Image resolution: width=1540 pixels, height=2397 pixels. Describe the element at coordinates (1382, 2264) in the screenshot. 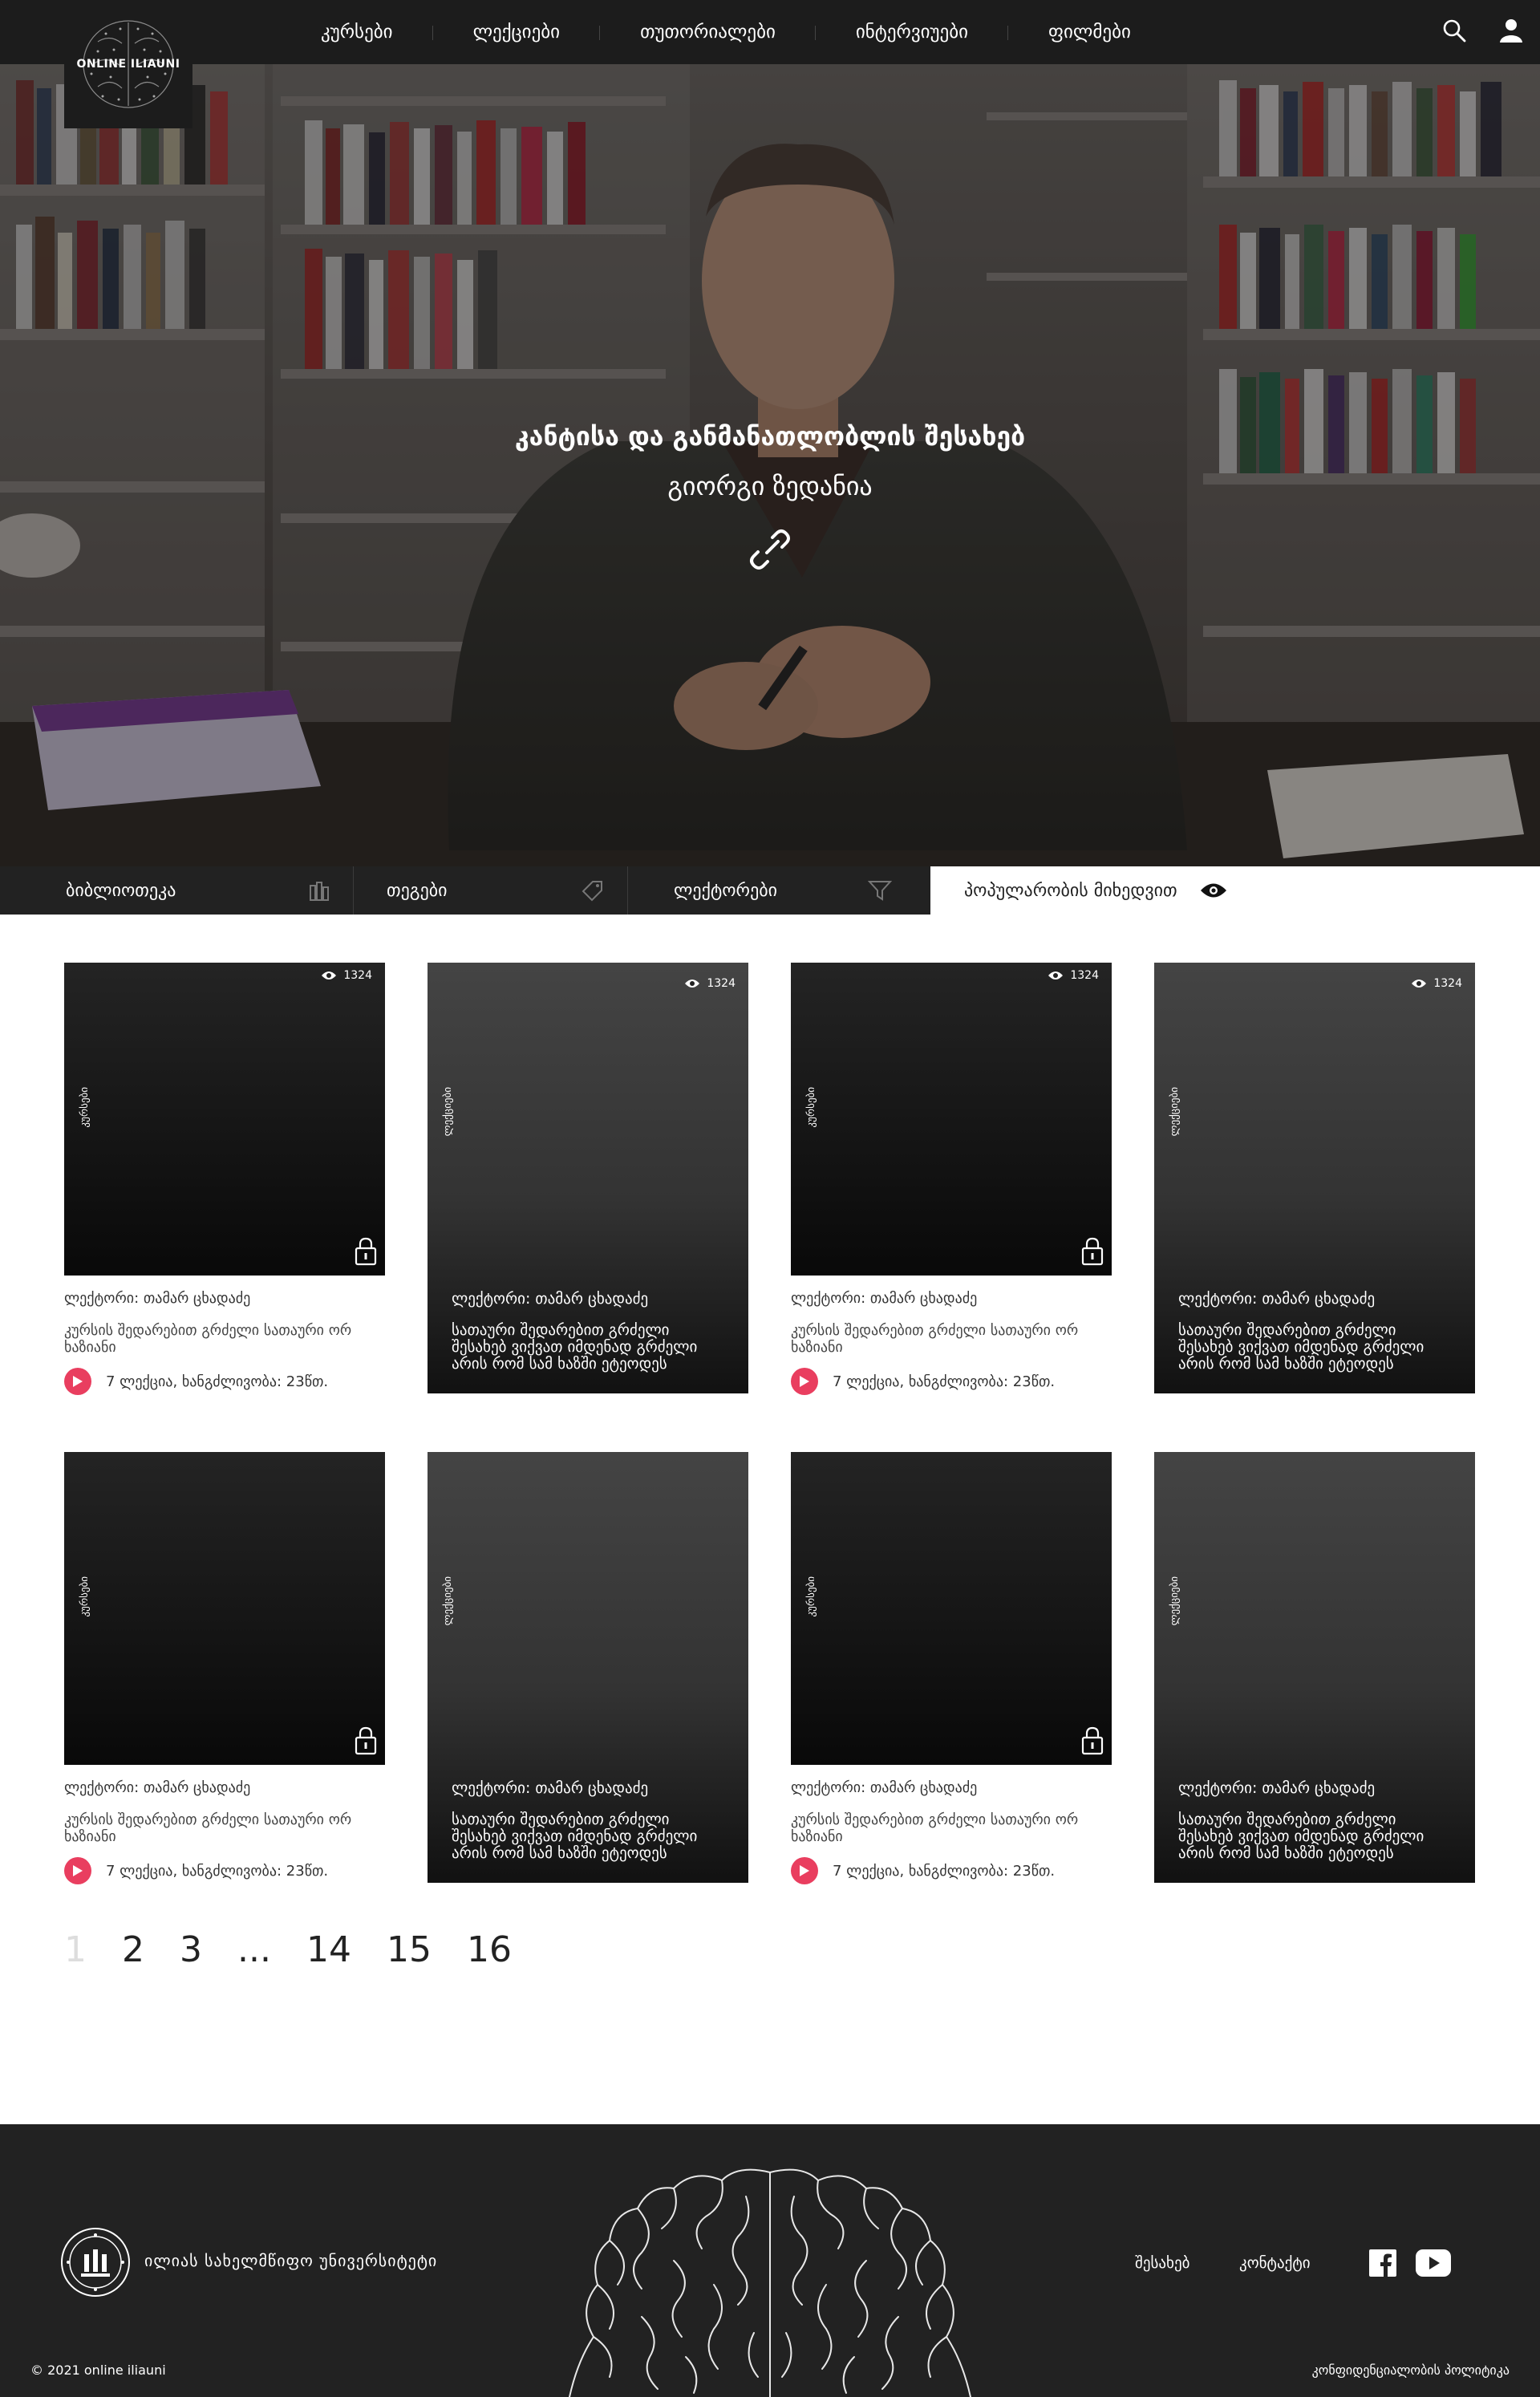

I see `facebook-icon` at that location.